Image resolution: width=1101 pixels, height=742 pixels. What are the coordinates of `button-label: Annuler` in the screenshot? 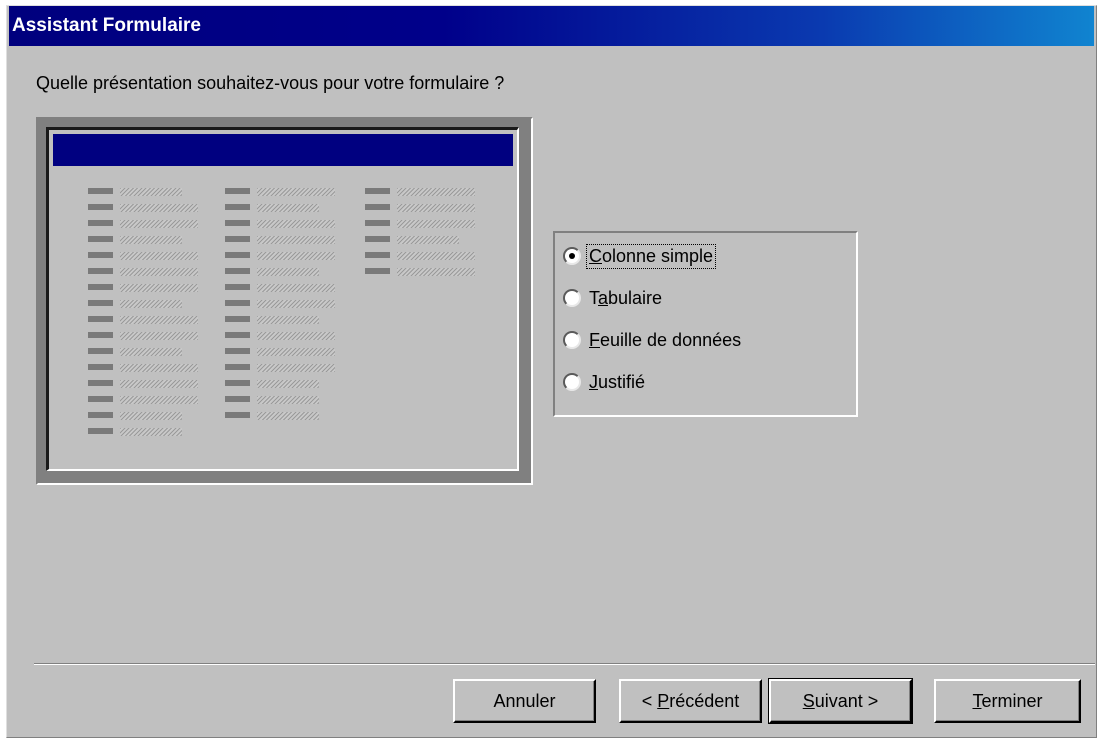 It's located at (524, 700).